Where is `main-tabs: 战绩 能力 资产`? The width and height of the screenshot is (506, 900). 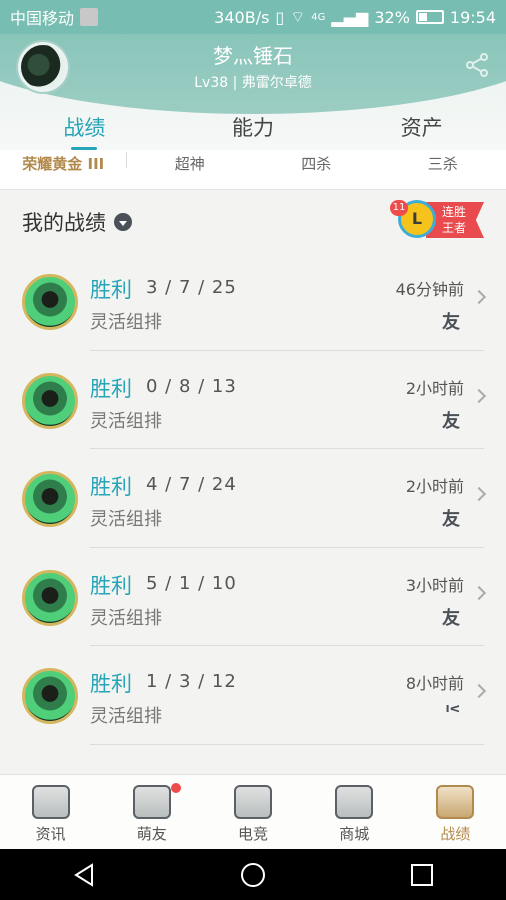 main-tabs: 战绩 能力 资产 is located at coordinates (253, 129).